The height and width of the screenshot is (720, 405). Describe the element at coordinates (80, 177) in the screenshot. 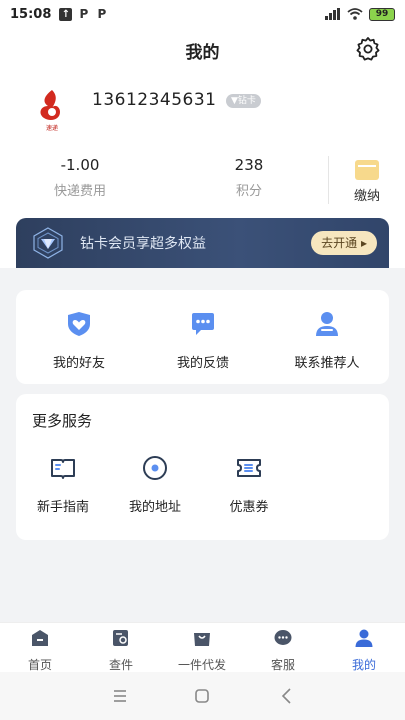

I see `fee-stat: -1.00 快递费用` at that location.